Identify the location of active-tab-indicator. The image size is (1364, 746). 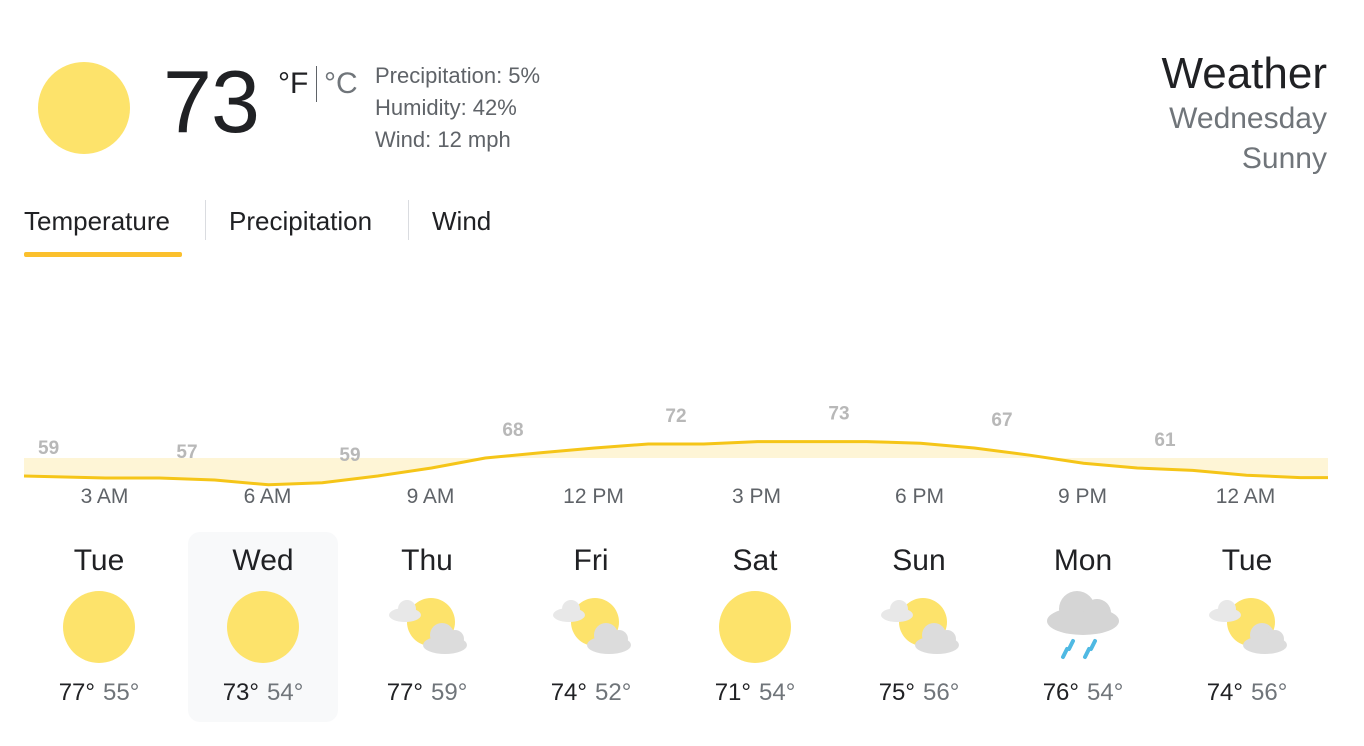
(103, 254).